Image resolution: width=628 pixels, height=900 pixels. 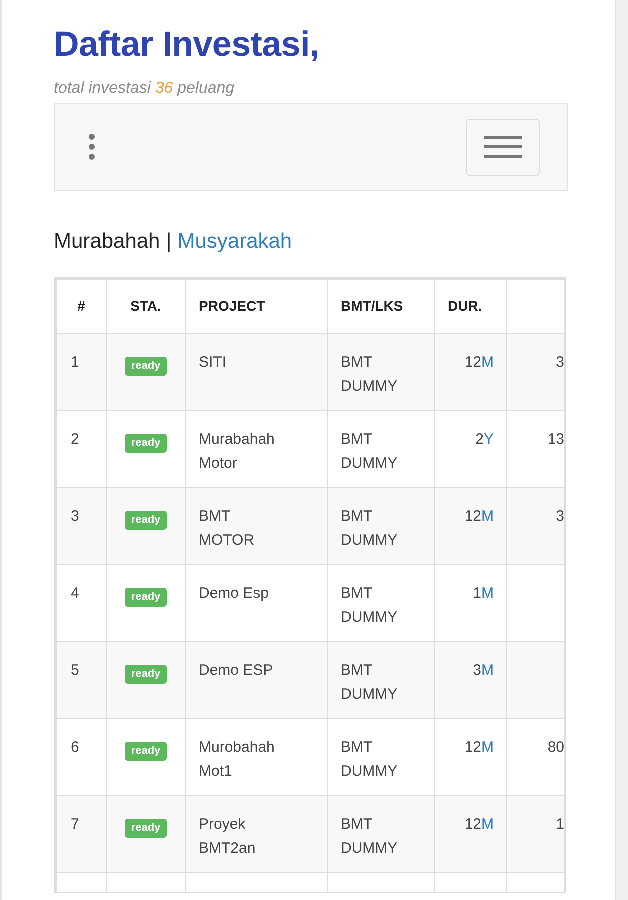 What do you see at coordinates (232, 306) in the screenshot?
I see `project-header: PROJECT` at bounding box center [232, 306].